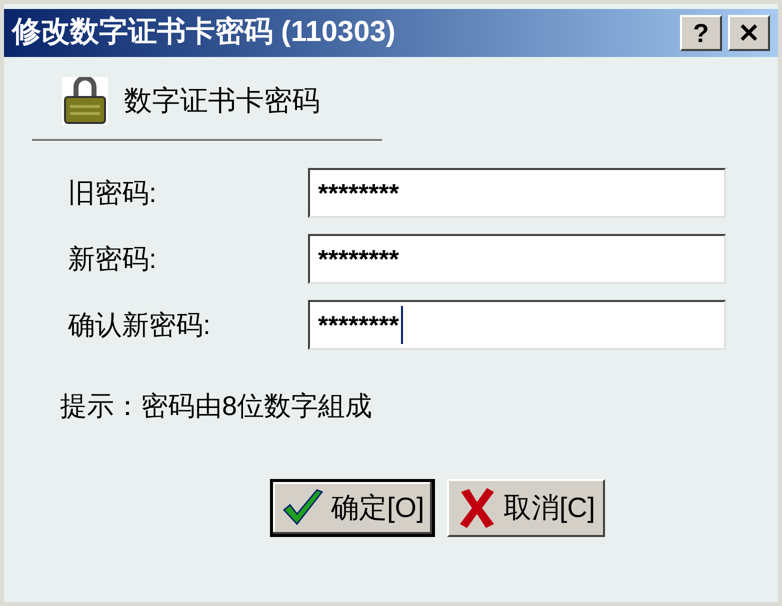  What do you see at coordinates (526, 507) in the screenshot?
I see `cancel-button: 取消[C]` at bounding box center [526, 507].